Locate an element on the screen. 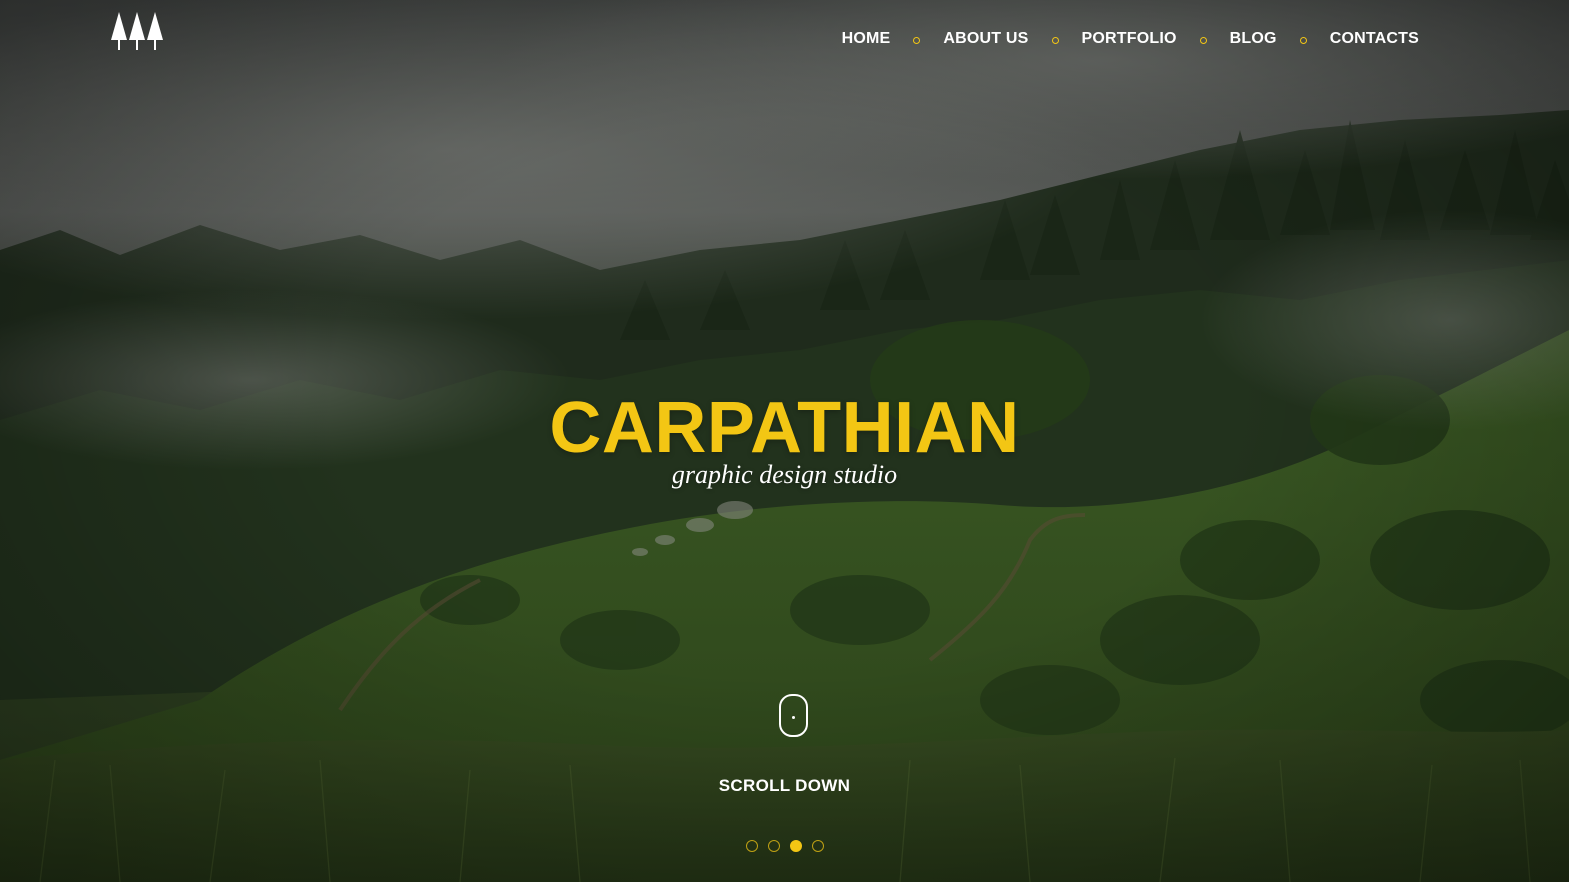  mouse-wheel-dot is located at coordinates (793, 717).